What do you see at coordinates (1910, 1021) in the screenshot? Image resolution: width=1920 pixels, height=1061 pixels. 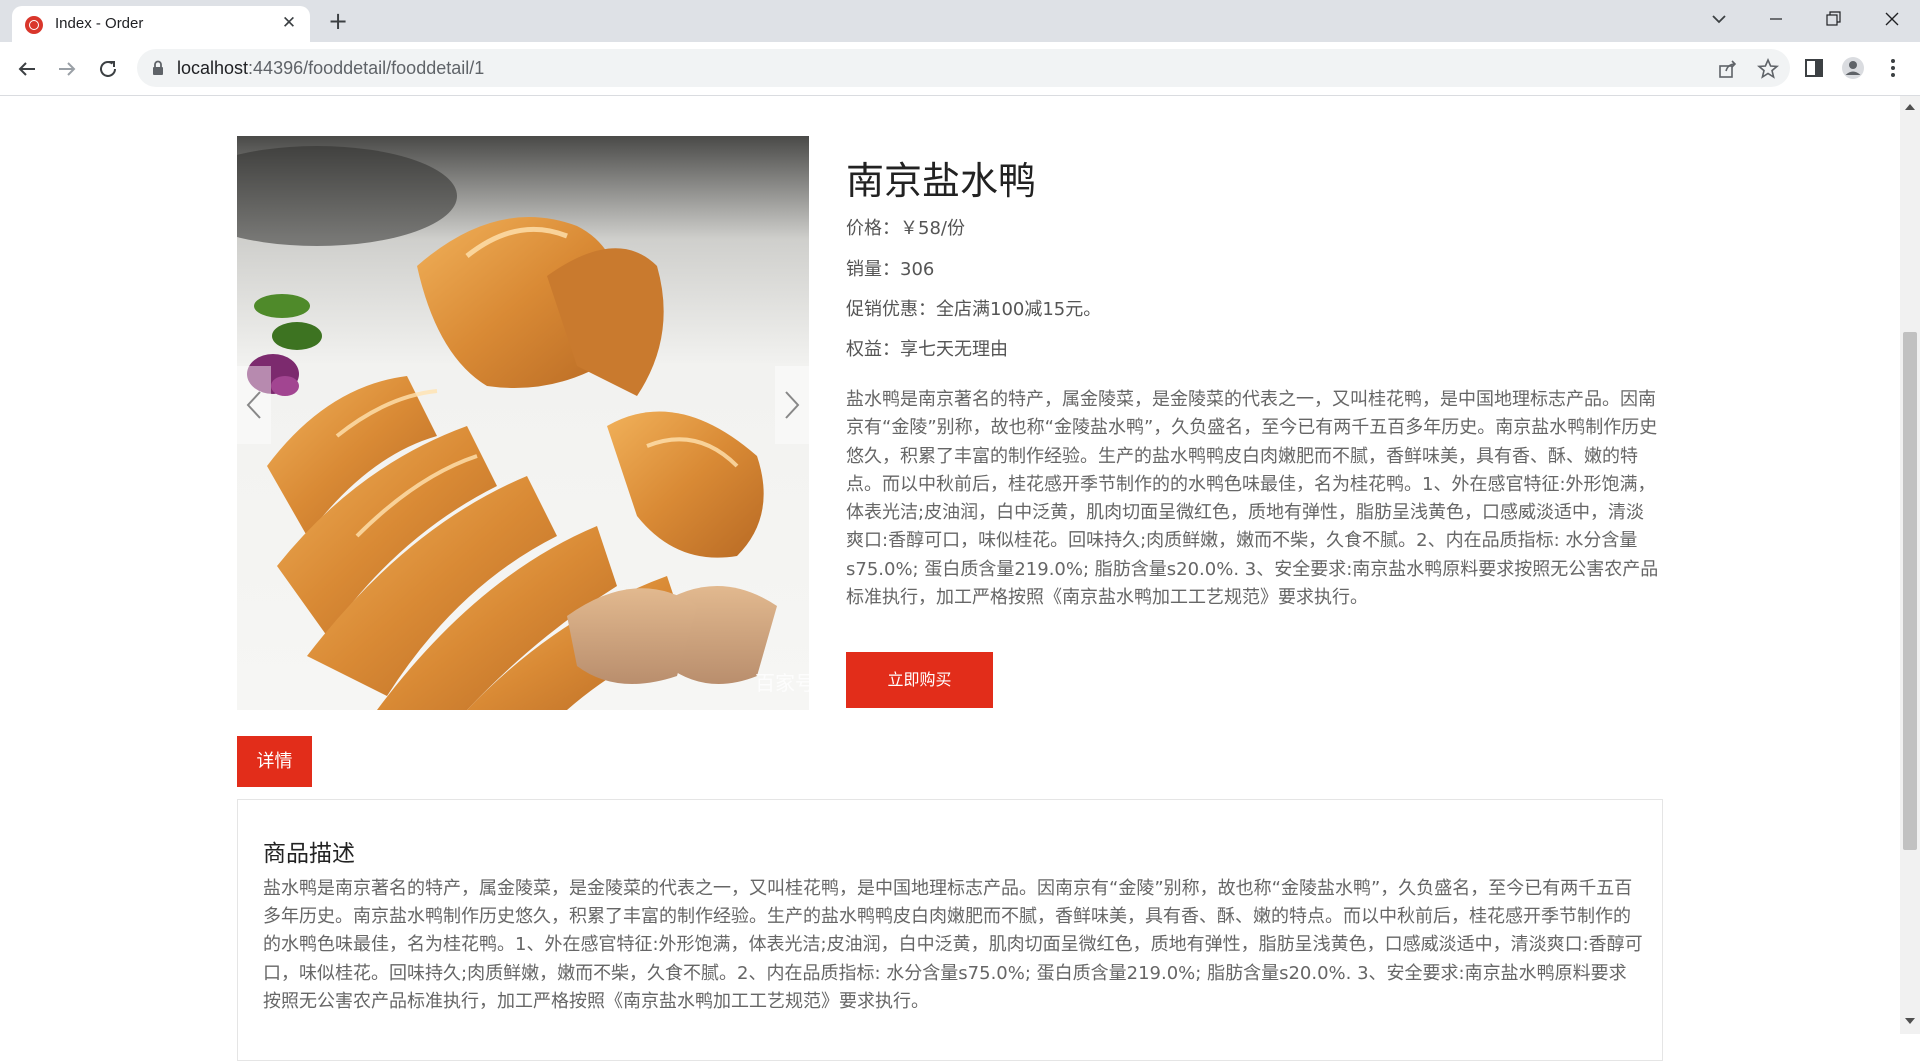 I see `scroll-down-arrow-icon` at bounding box center [1910, 1021].